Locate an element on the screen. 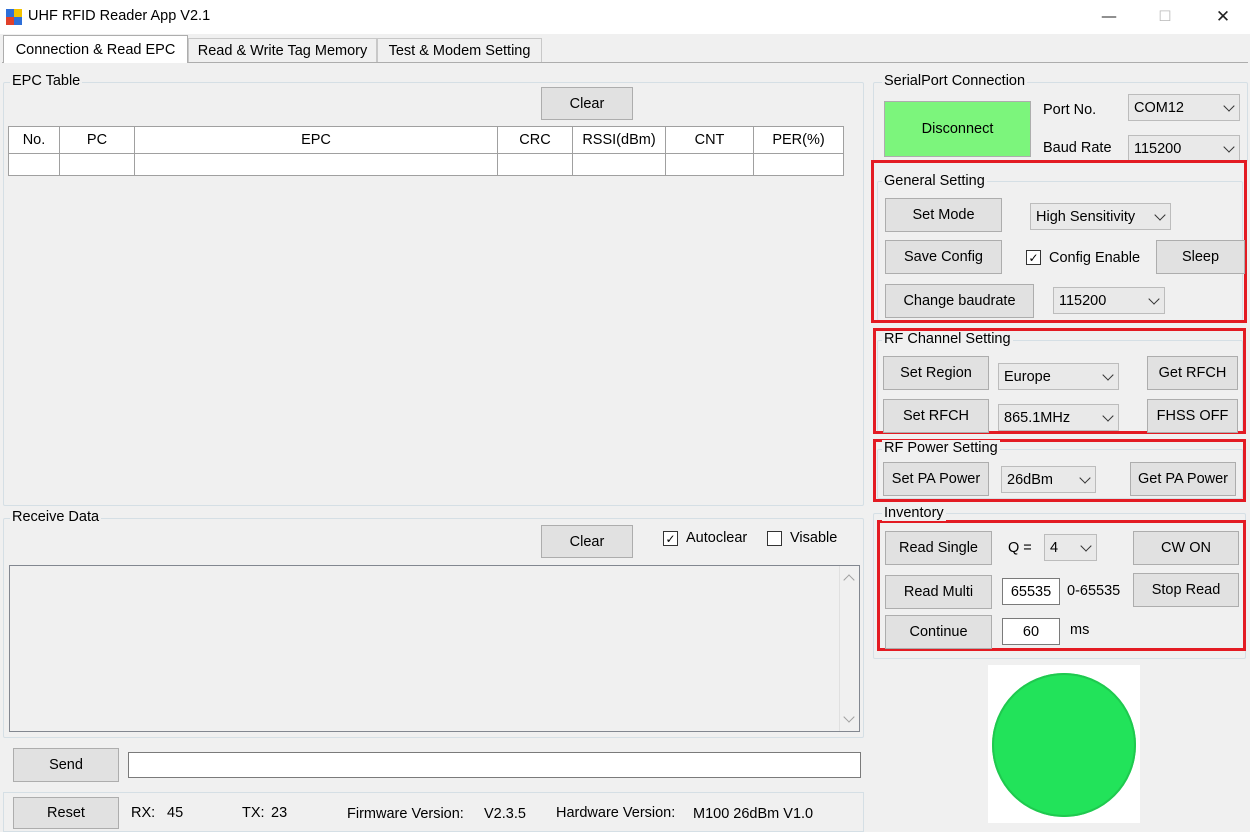 This screenshot has height=832, width=1250. serialport-label: SerialPort Connection is located at coordinates (955, 81).